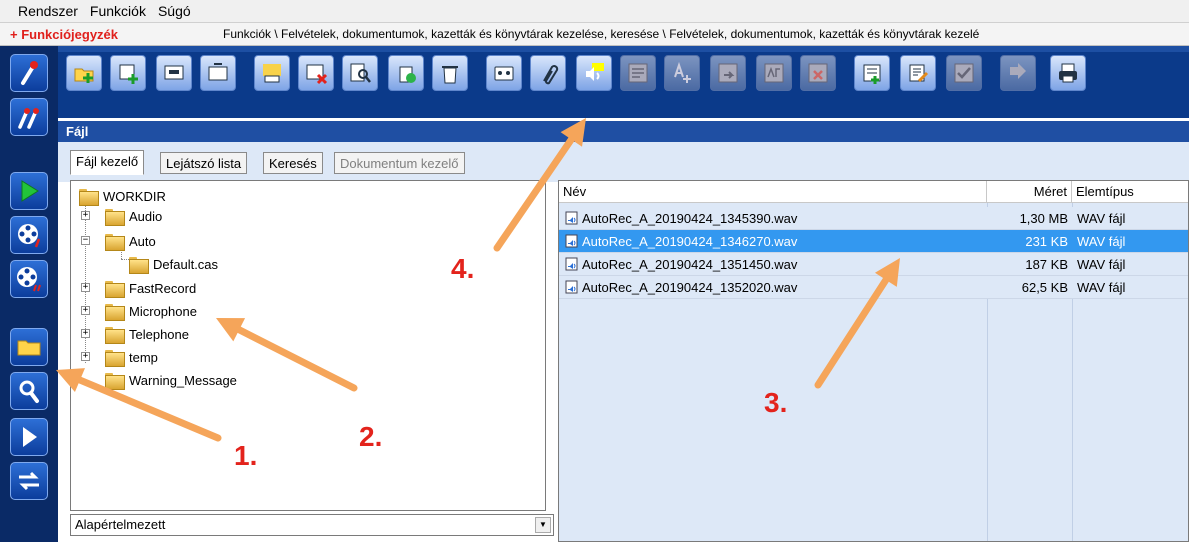 The height and width of the screenshot is (542, 1189). I want to click on tree-node-root: WORKDIR, so click(122, 196).